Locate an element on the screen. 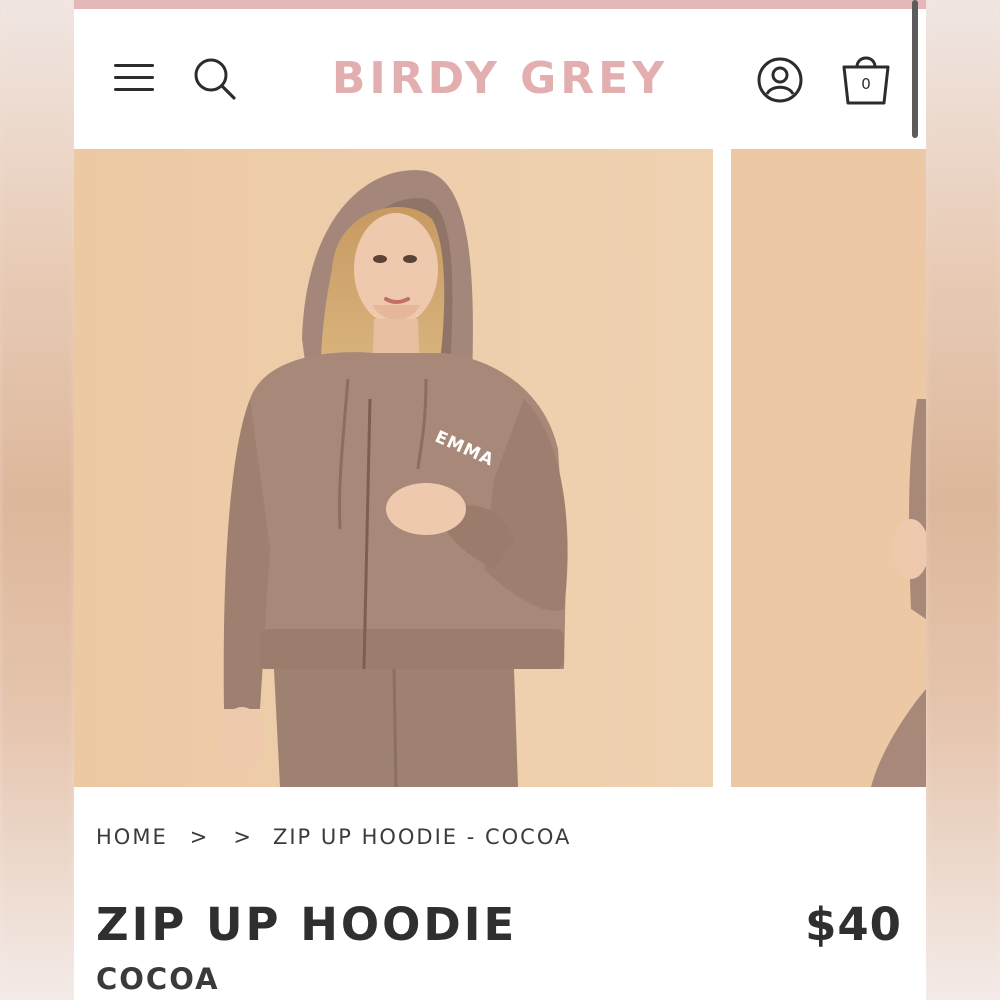 The height and width of the screenshot is (1000, 1000). breadcrumb-current: ZIP UP HOODIE - COCOA is located at coordinates (422, 837).